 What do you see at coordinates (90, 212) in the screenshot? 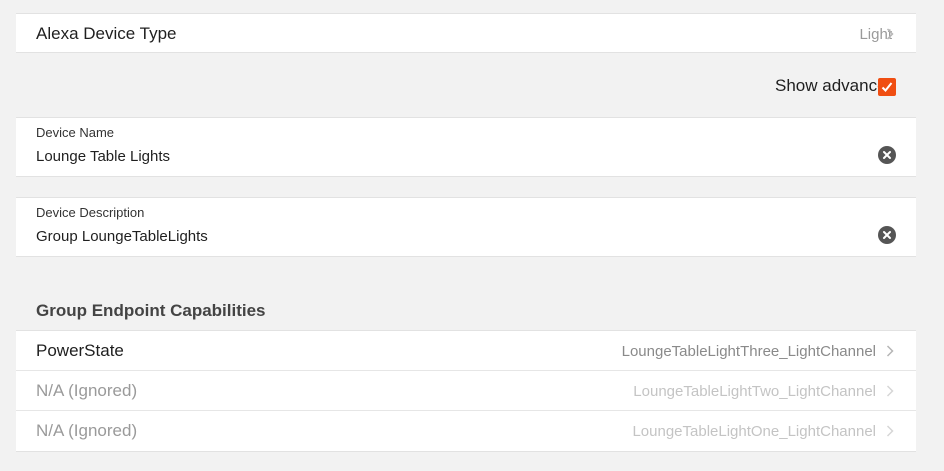
I see `device-description-label: Device Description` at bounding box center [90, 212].